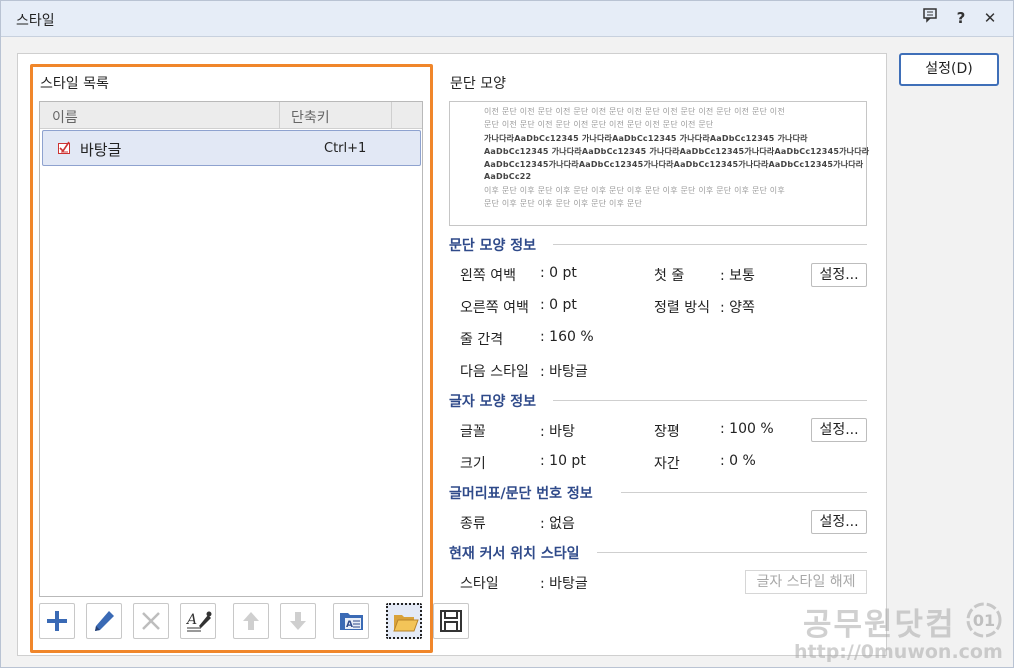 The width and height of the screenshot is (1014, 668). I want to click on open-style-button, so click(404, 621).